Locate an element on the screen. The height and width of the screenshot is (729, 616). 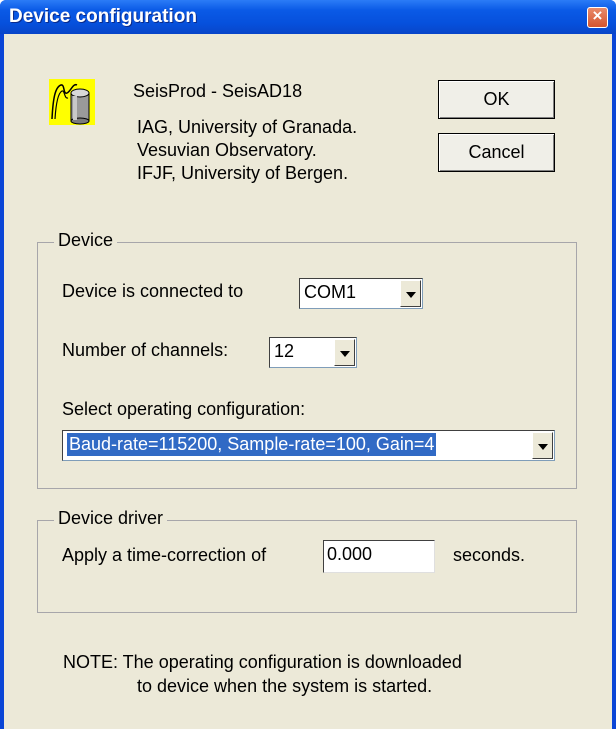
note-line-2: to device when the system is started. is located at coordinates (285, 686).